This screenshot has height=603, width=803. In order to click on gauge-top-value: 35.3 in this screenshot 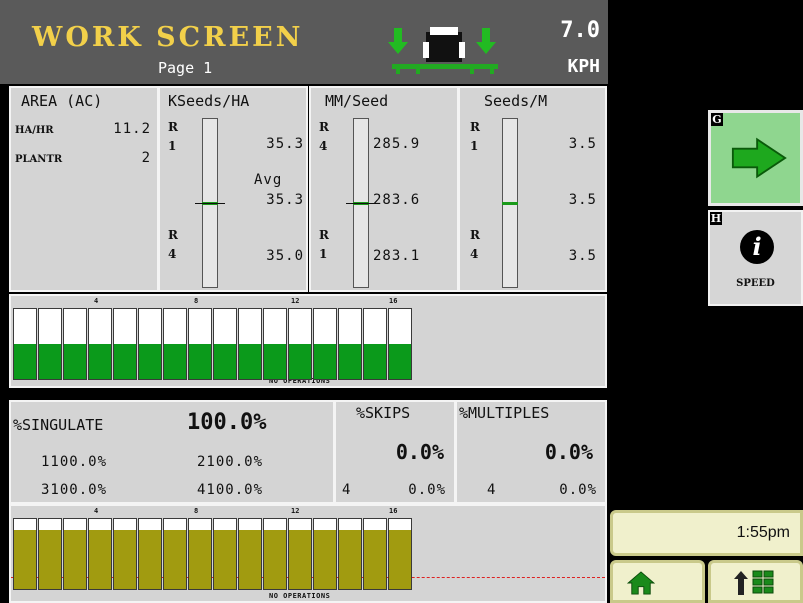, I will do `click(285, 144)`.